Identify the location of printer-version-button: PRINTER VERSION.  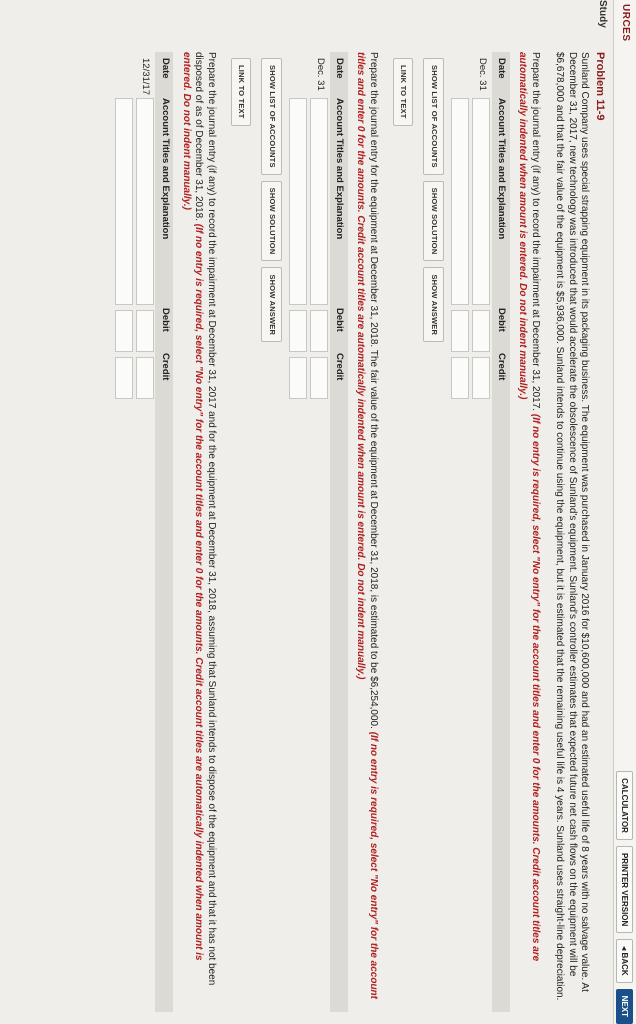
(625, 889).